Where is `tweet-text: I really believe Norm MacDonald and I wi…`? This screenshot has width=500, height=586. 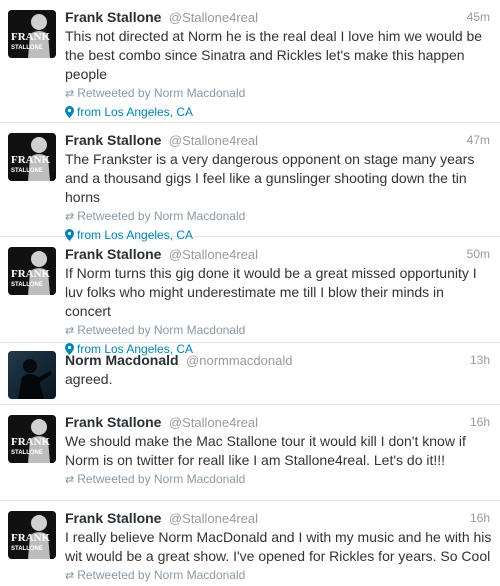 tweet-text: I really believe Norm MacDonald and I wi… is located at coordinates (278, 546).